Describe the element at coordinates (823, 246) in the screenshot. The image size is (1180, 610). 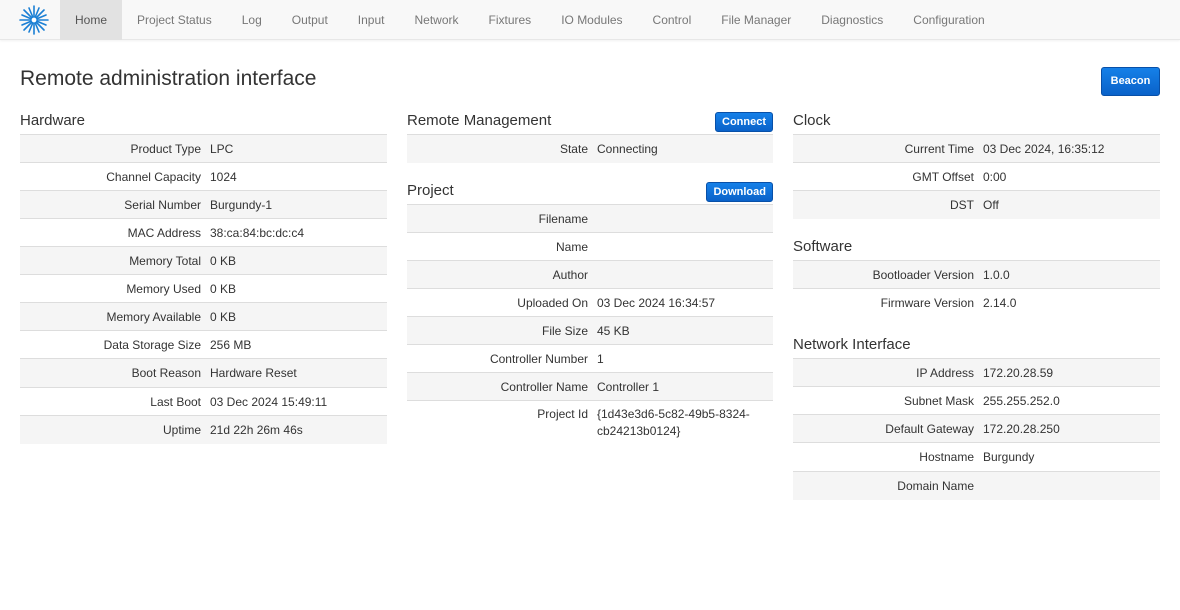
I see `software-heading: Software` at that location.